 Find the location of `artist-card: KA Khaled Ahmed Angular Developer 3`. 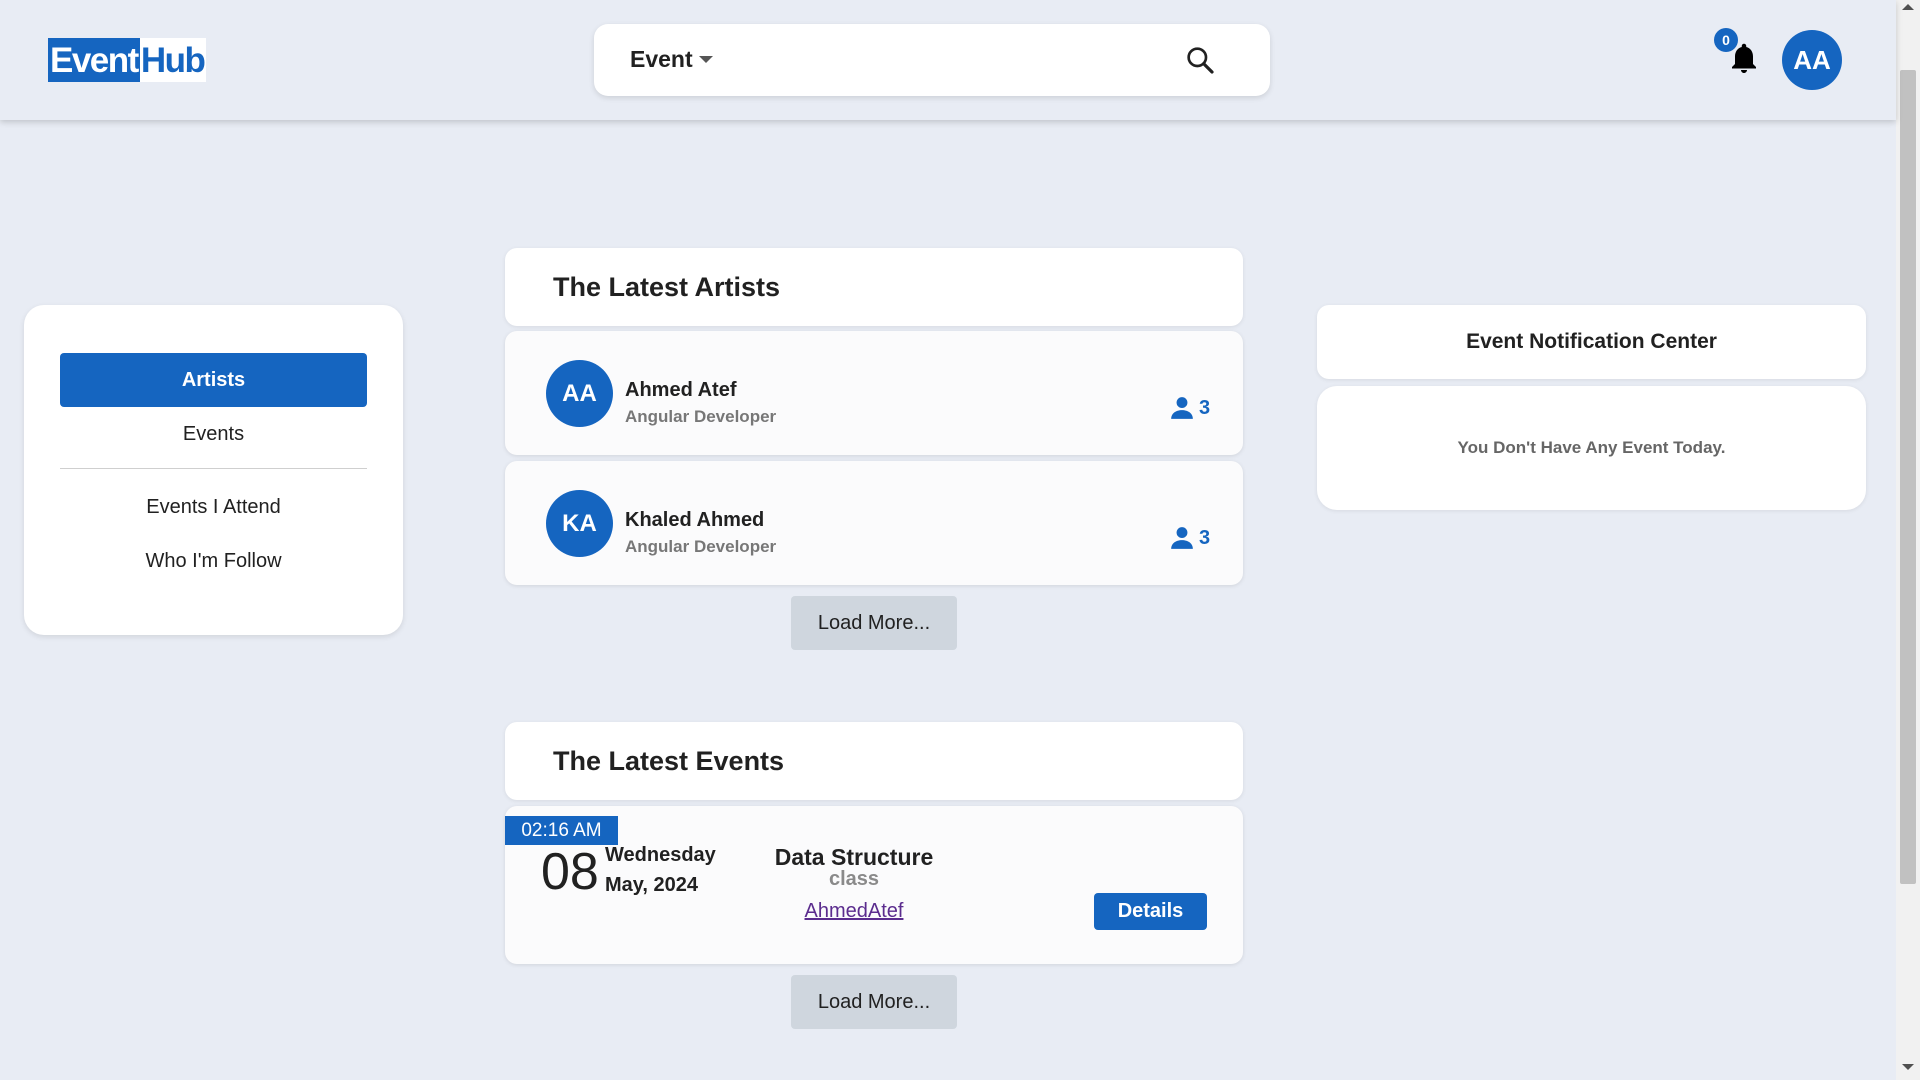

artist-card: KA Khaled Ahmed Angular Developer 3 is located at coordinates (874, 523).